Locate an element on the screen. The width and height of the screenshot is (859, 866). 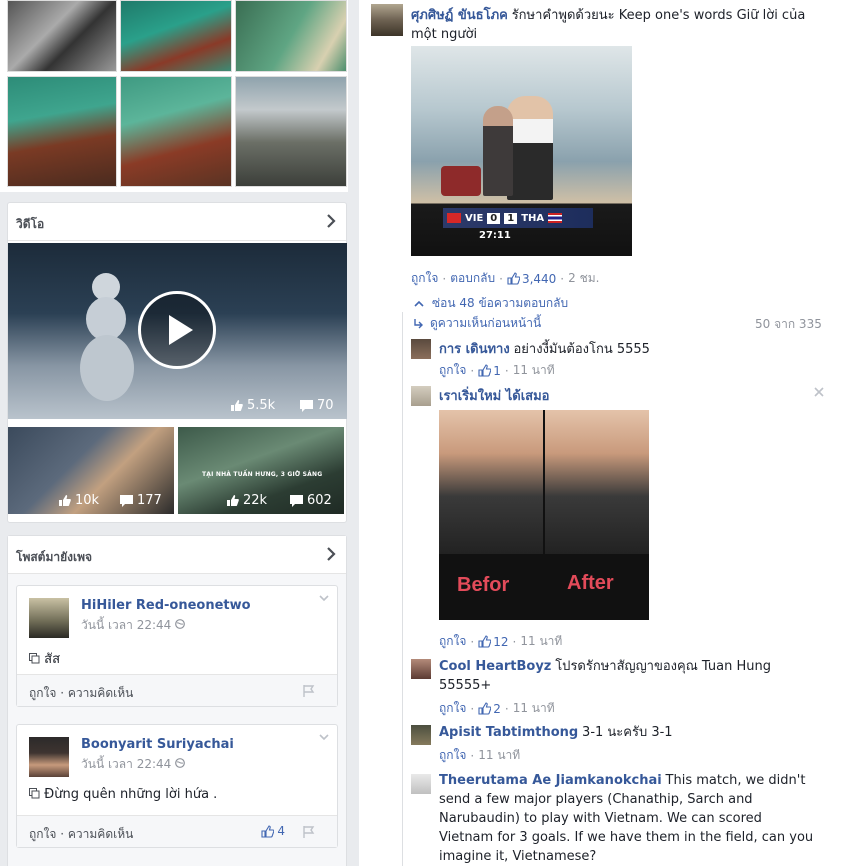
thumb2-caption: TẠI NHÀ TUẤN HƯNG, 3 GIỜ SÁNG is located at coordinates (262, 474).